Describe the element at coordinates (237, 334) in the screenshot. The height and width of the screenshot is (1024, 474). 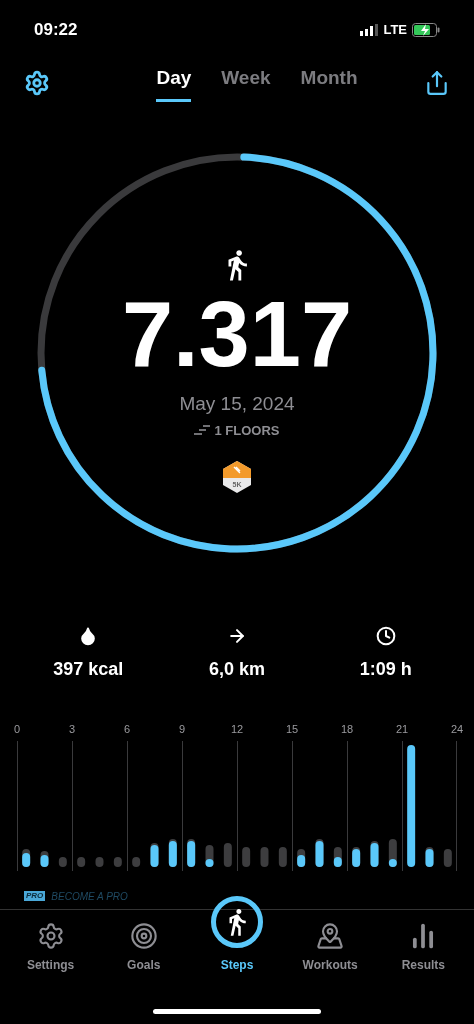
I see `step-count: 7.317` at that location.